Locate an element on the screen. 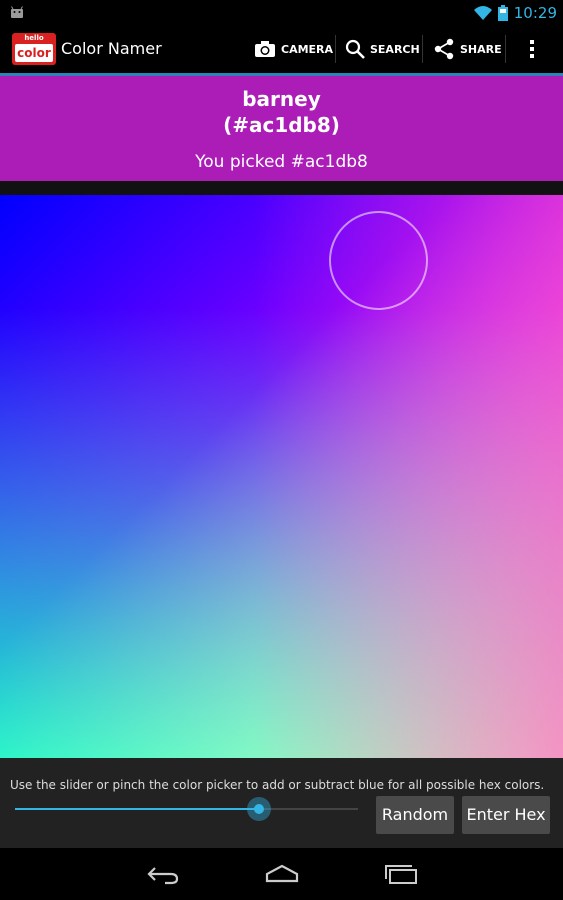 This screenshot has width=563, height=900. blue-slider-thumb is located at coordinates (258, 809).